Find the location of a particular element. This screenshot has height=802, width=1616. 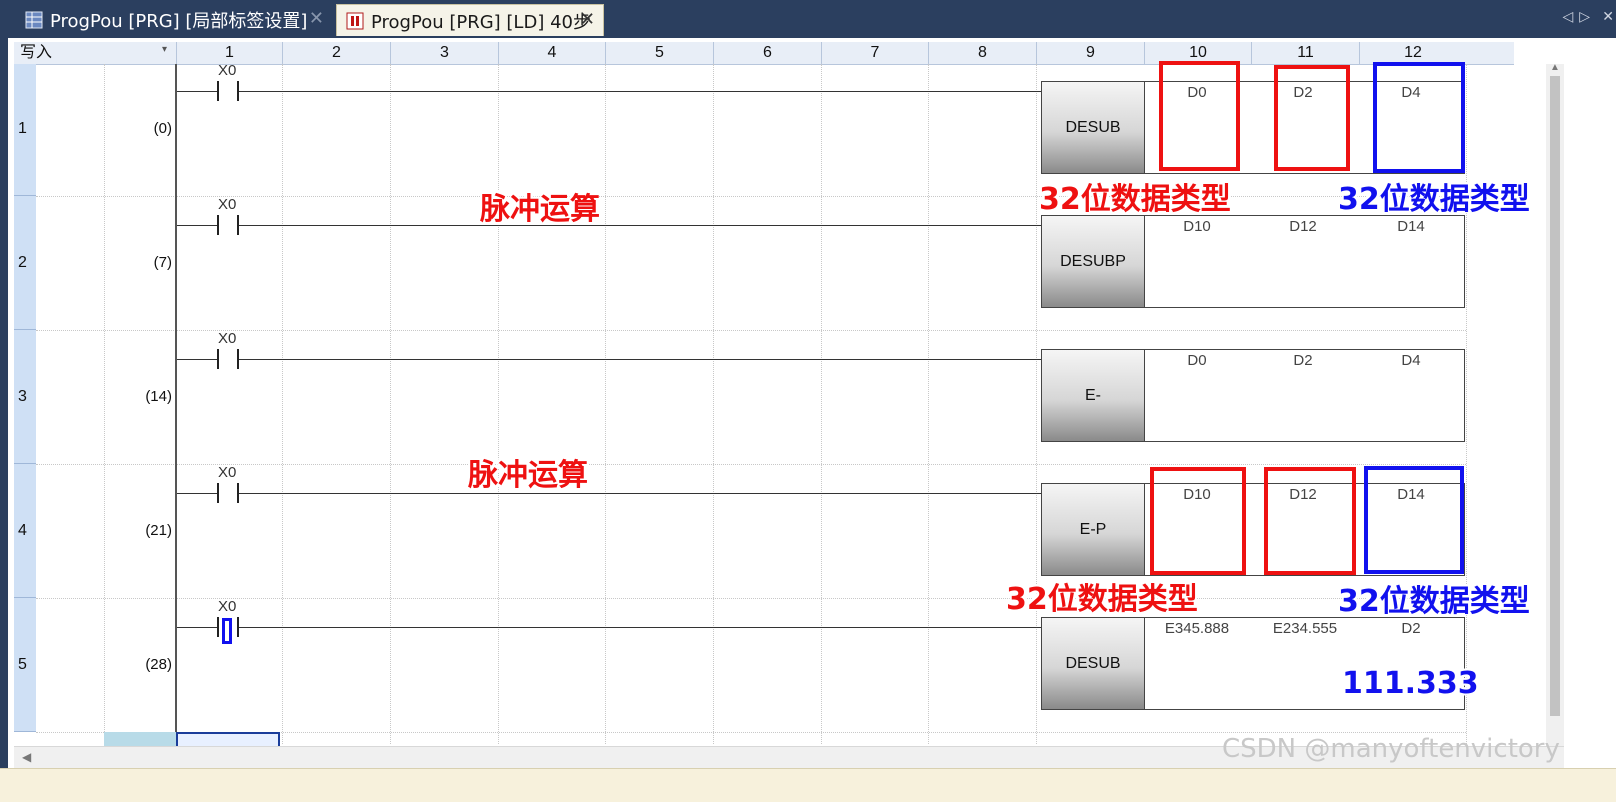

tab-ladder-program: ProgPou [PRG] [LD] 40步 ✕ is located at coordinates (470, 20).